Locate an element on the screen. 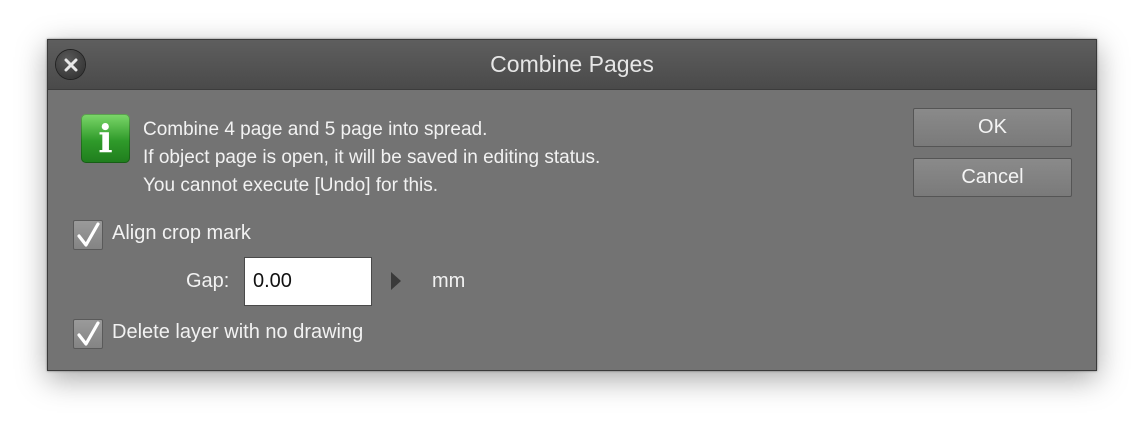 Image resolution: width=1144 pixels, height=426 pixels. dialog-title: Combine Pages is located at coordinates (572, 64).